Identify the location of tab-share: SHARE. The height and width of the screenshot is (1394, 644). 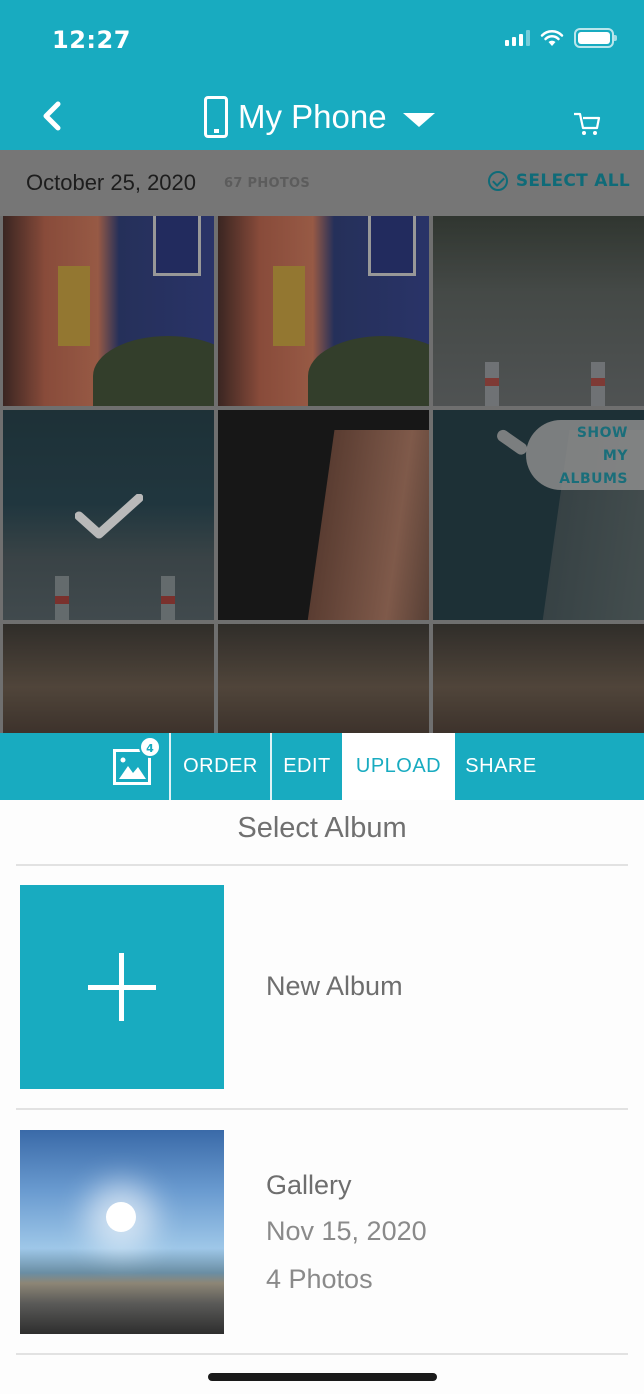
(501, 766).